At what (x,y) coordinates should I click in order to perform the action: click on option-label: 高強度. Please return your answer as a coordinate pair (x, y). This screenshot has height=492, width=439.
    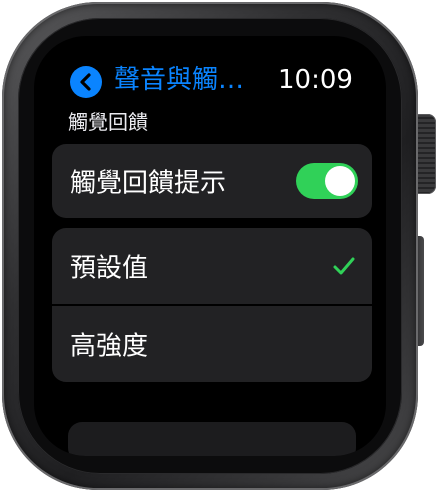
    Looking at the image, I should click on (109, 346).